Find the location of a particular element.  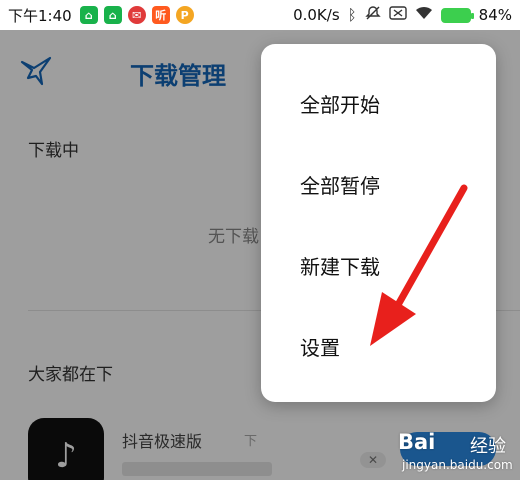

mute-icon is located at coordinates (372, 15).